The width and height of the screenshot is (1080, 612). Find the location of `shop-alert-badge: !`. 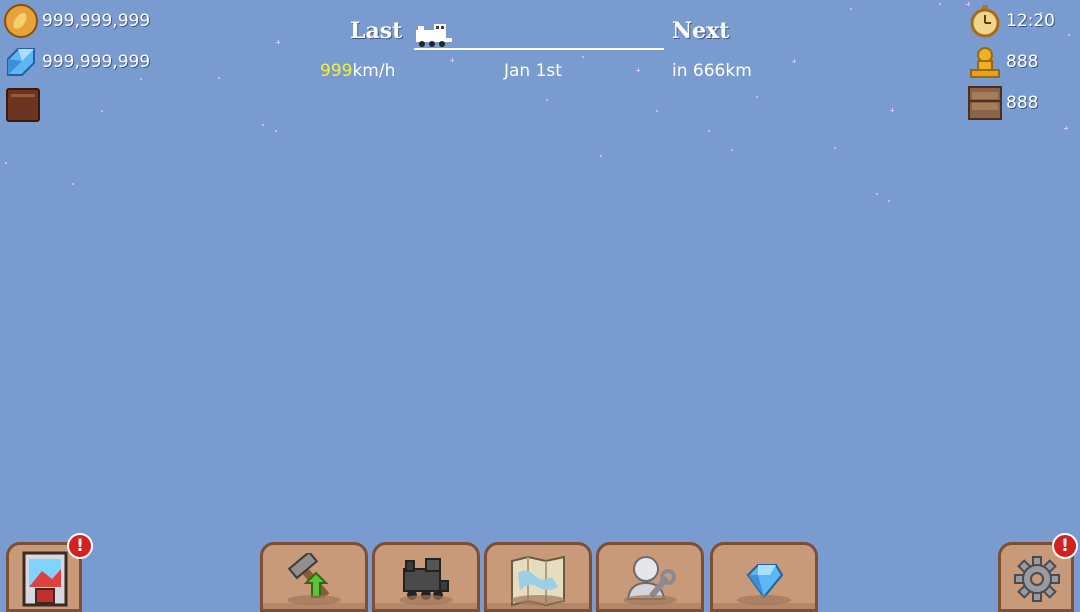

shop-alert-badge: ! is located at coordinates (80, 546).